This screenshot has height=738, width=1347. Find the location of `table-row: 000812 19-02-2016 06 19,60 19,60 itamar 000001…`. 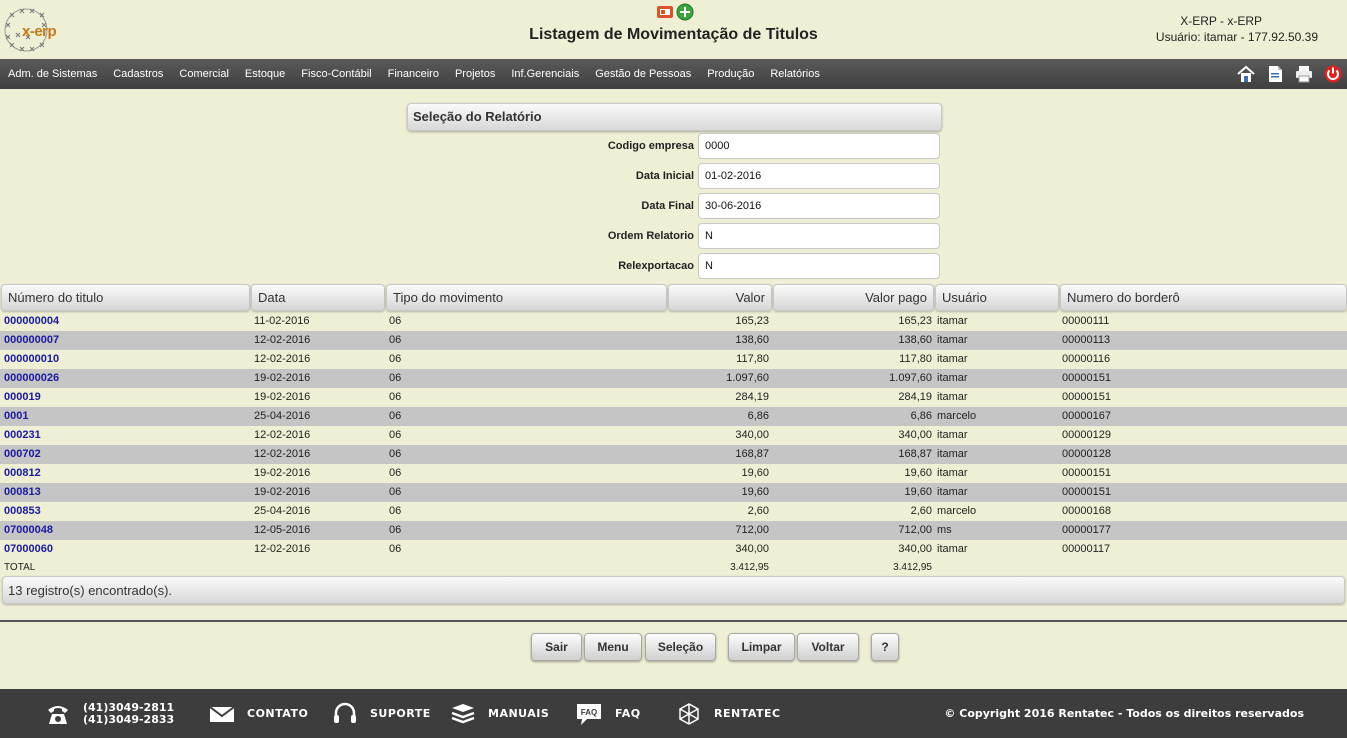

table-row: 000812 19-02-2016 06 19,60 19,60 itamar 000001… is located at coordinates (673, 473).